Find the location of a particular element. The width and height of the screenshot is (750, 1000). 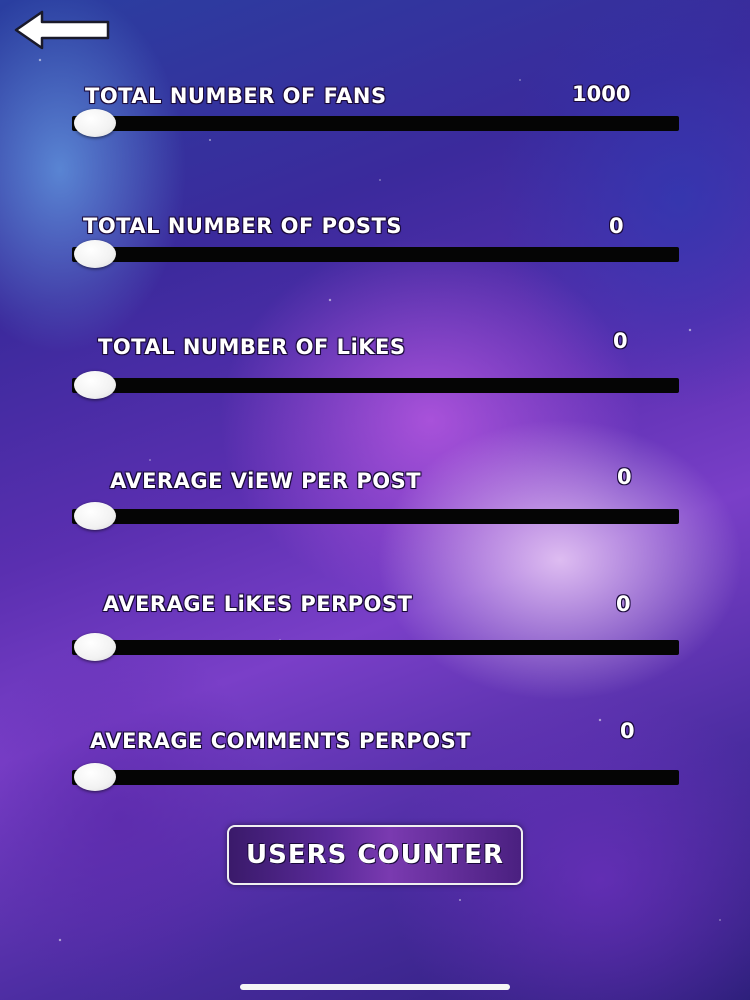

fans-slider-group: TOTAL NUMBER OF FANS 1000 is located at coordinates (375, 112).